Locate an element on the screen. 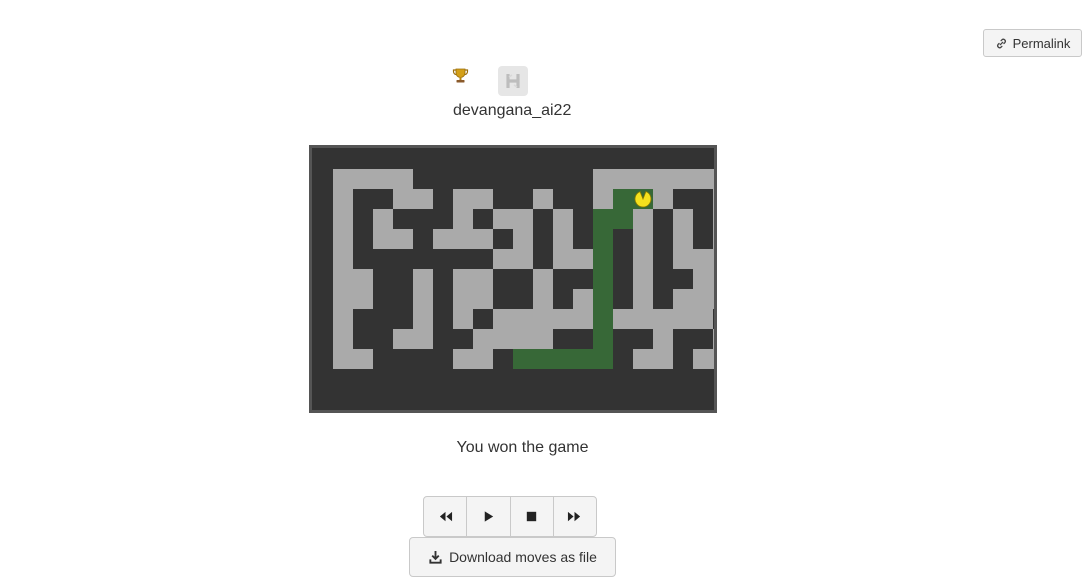  fast-forward-button is located at coordinates (575, 516).